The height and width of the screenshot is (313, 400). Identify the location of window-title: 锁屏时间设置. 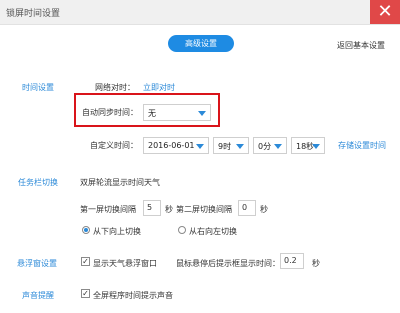
(33, 14).